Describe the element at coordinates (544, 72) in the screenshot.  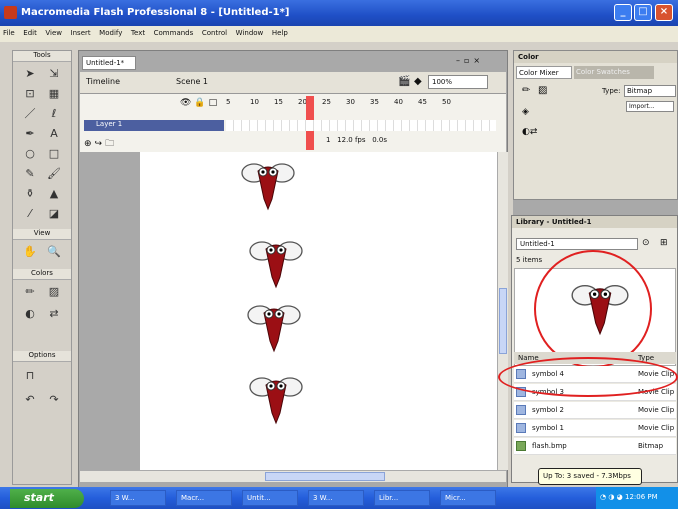
I see `tab-color-mixer: Color Mixer` at that location.